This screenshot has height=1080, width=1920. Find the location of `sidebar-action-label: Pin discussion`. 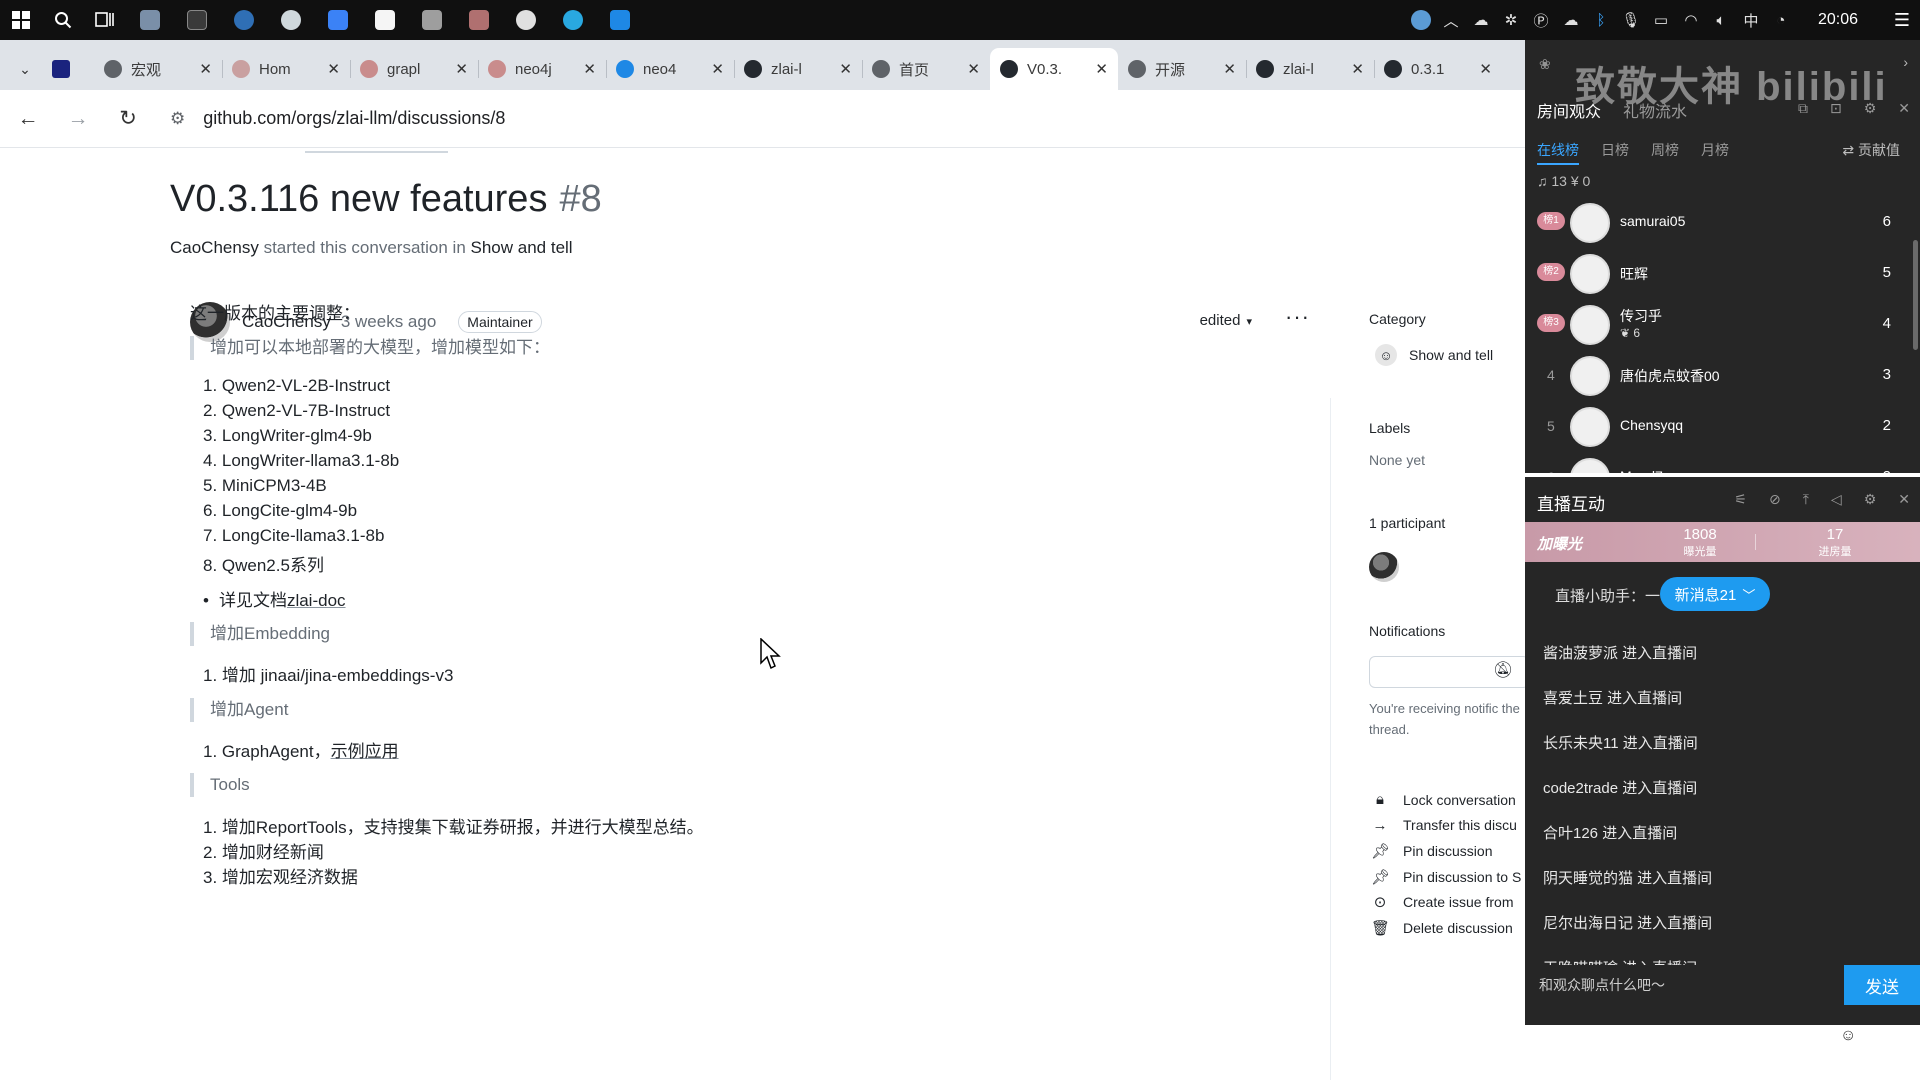

sidebar-action-label: Pin discussion is located at coordinates (1448, 851).